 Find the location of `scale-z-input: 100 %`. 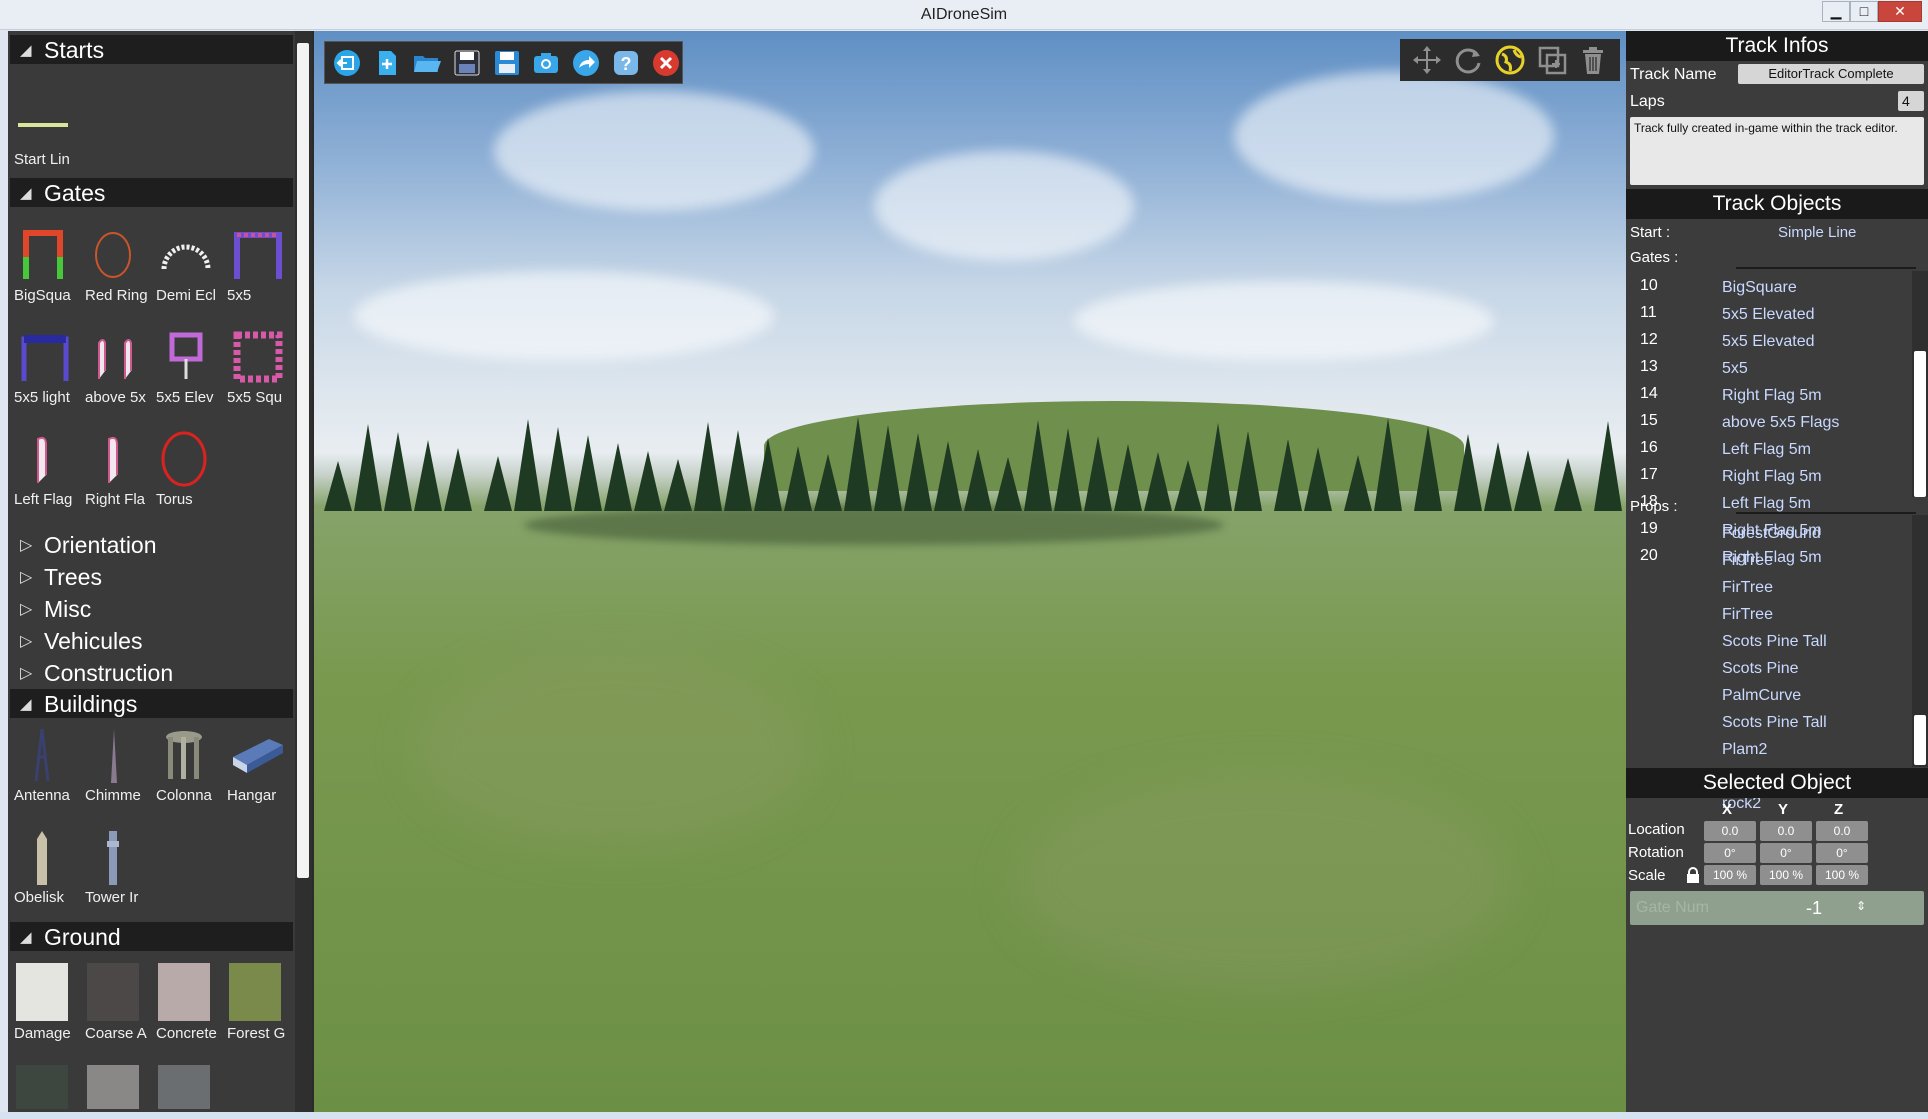

scale-z-input: 100 % is located at coordinates (1842, 875).